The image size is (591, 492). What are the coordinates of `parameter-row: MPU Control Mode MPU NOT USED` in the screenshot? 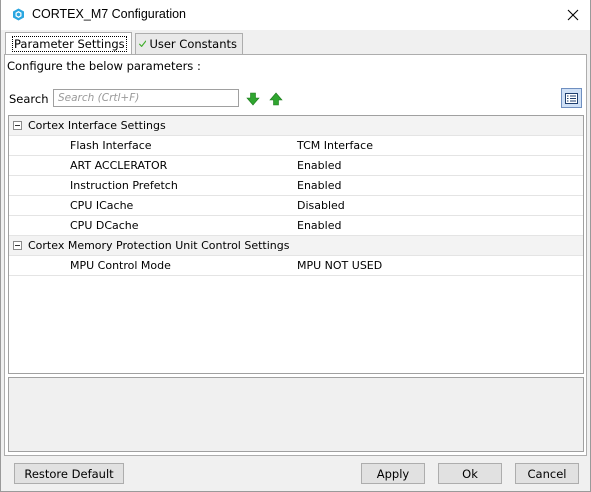 It's located at (296, 266).